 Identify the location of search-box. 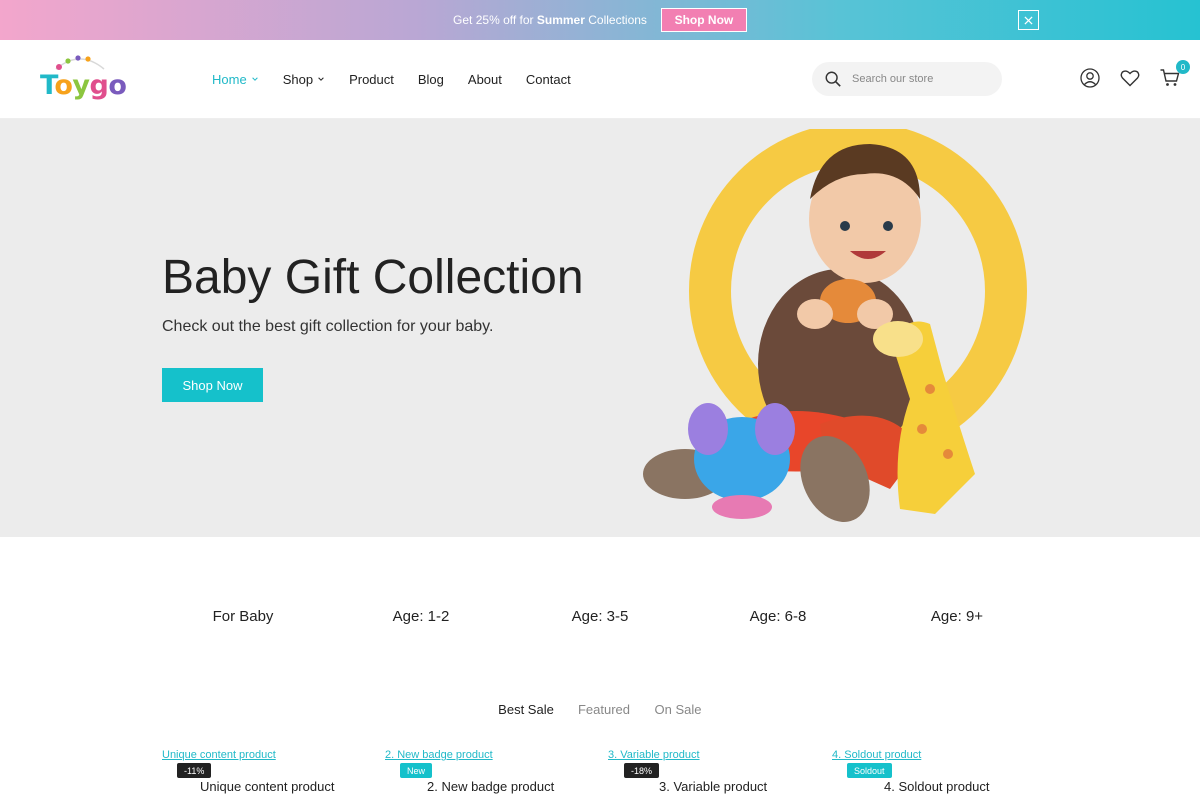
(907, 79).